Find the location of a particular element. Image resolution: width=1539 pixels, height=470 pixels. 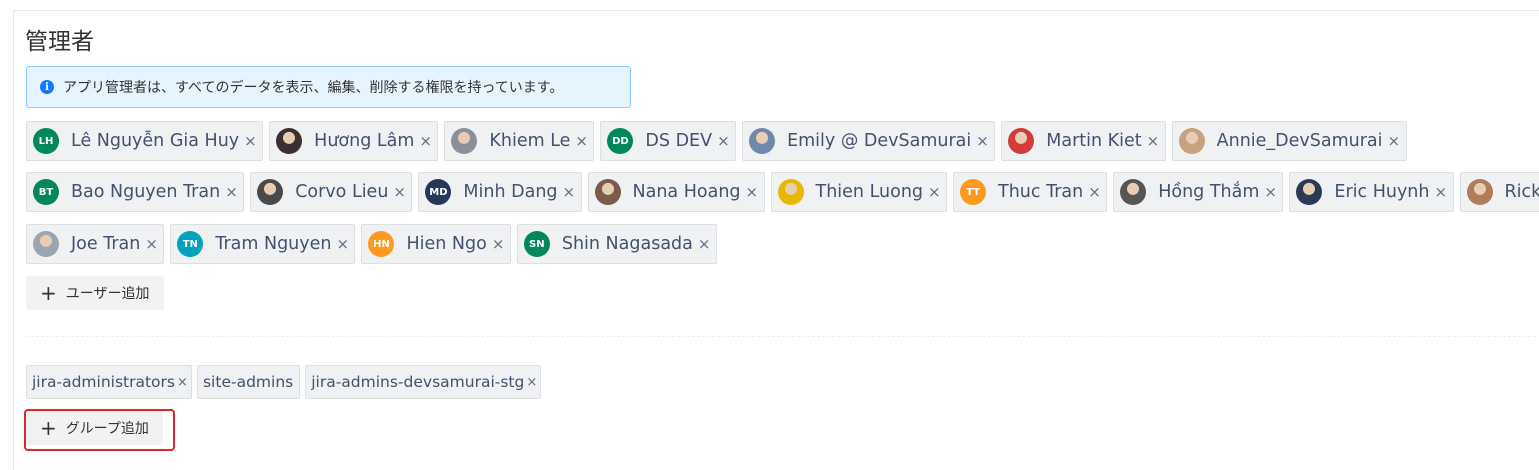

user-chip: Eric Huynh × is located at coordinates (1371, 192).